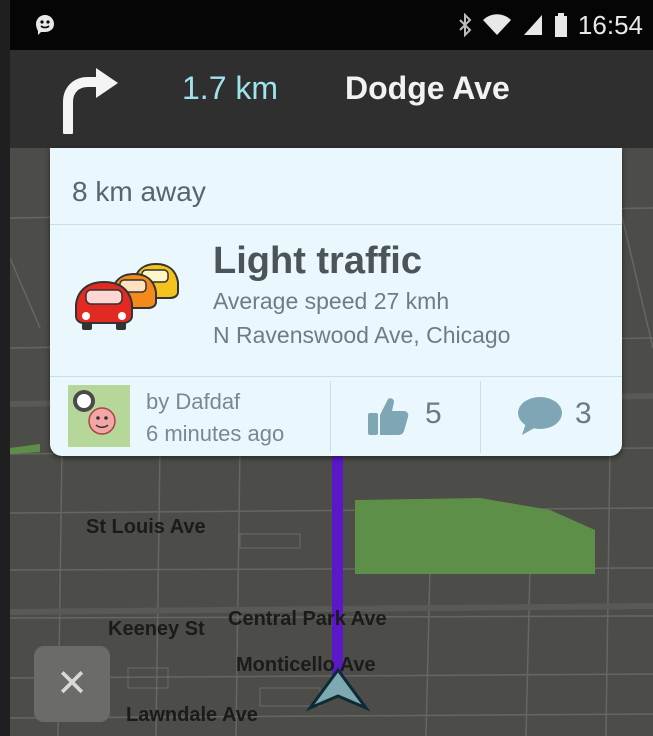 The height and width of the screenshot is (736, 653). What do you see at coordinates (127, 296) in the screenshot?
I see `traffic-cars-icon` at bounding box center [127, 296].